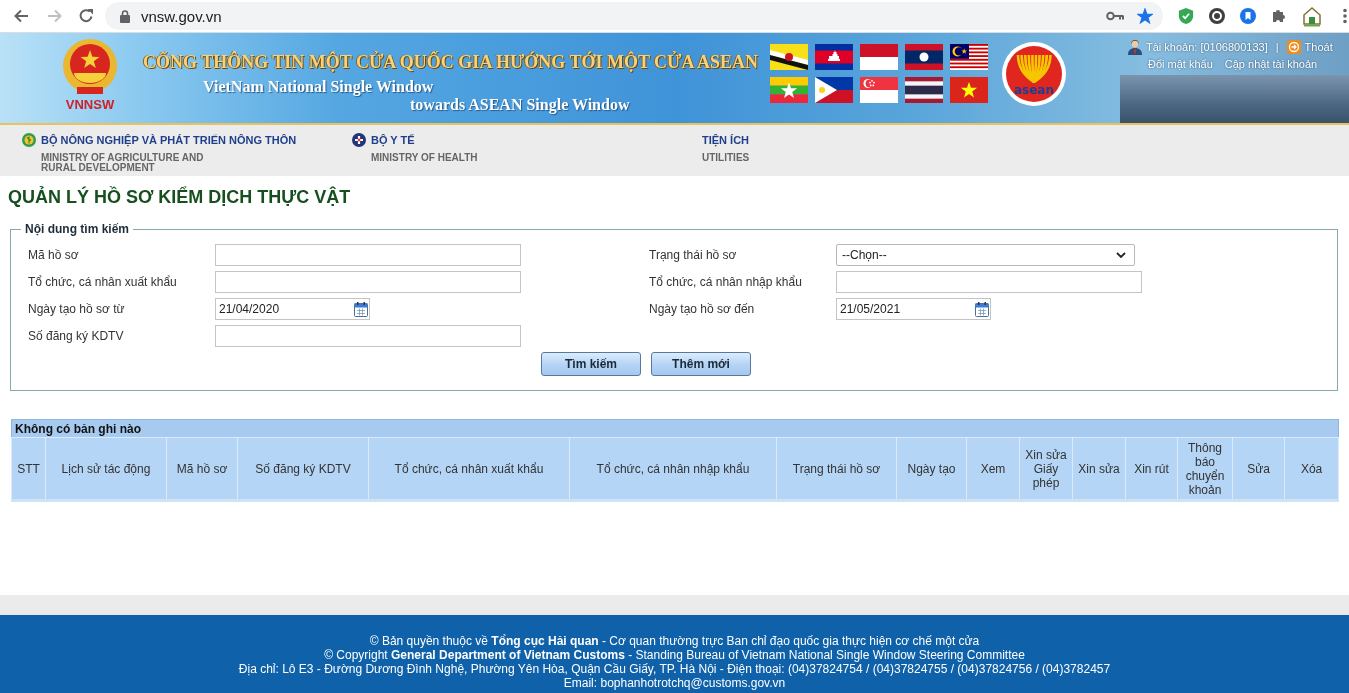 The width and height of the screenshot is (1349, 693). I want to click on column-header: Lịch sử tác động, so click(106, 469).